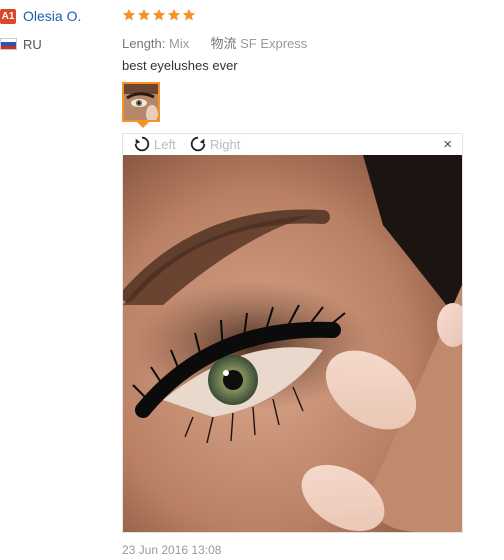 Image resolution: width=504 pixels, height=560 pixels. Describe the element at coordinates (292, 144) in the screenshot. I see `viewer-toolbar: Left Right ×` at that location.